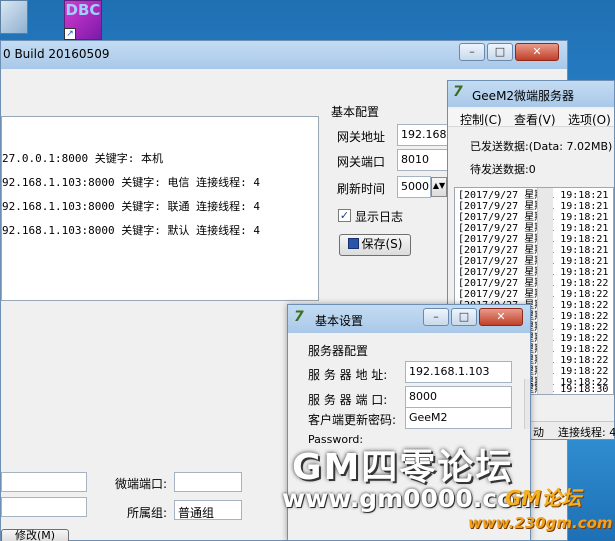 This screenshot has height=541, width=615. I want to click on save-button-label: 保存(S), so click(382, 244).